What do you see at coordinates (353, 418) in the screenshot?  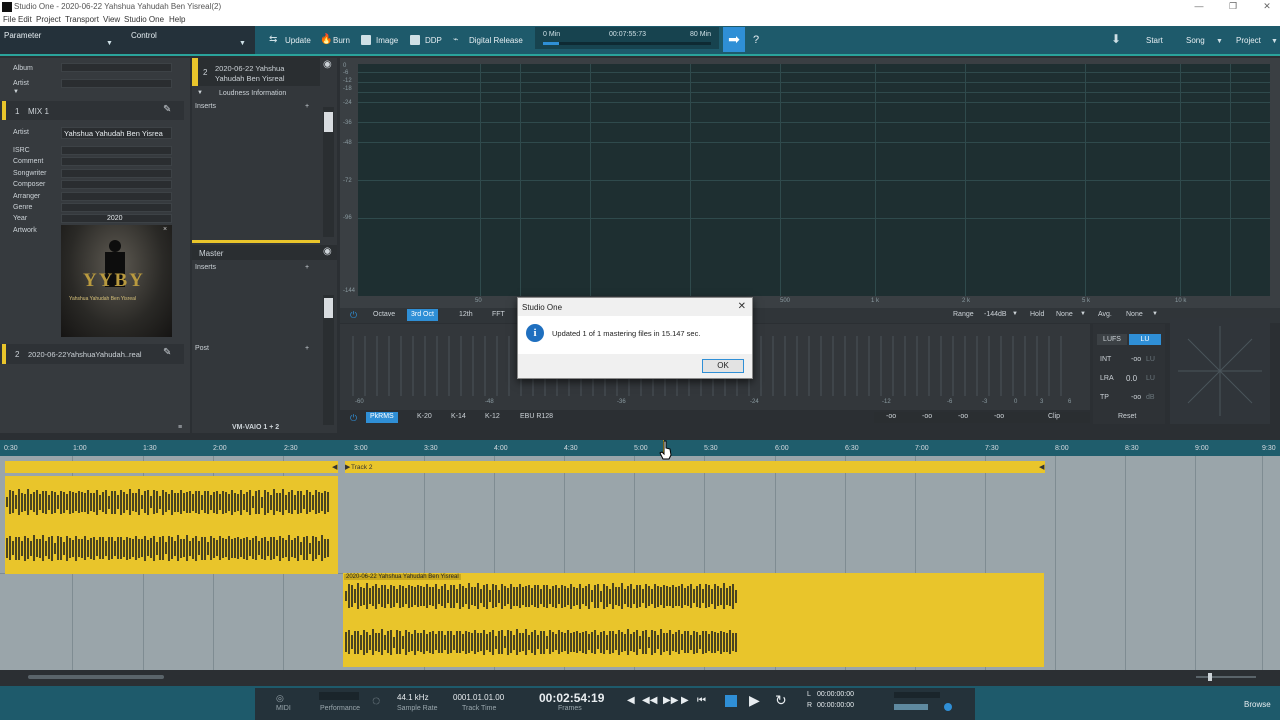 I see `meter-power-icon: ⏻` at bounding box center [353, 418].